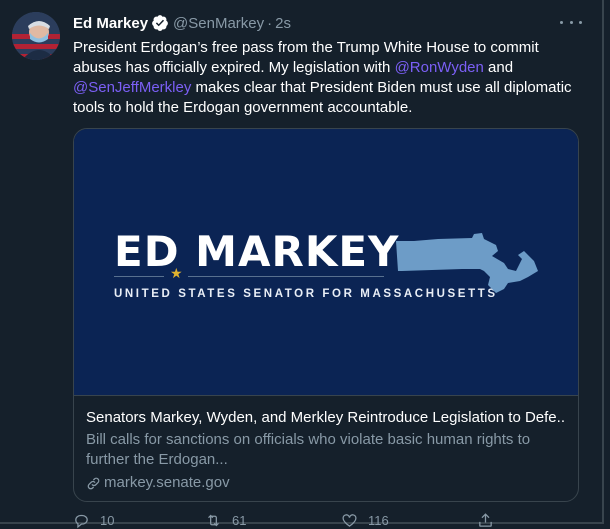  I want to click on avatar, so click(36, 36).